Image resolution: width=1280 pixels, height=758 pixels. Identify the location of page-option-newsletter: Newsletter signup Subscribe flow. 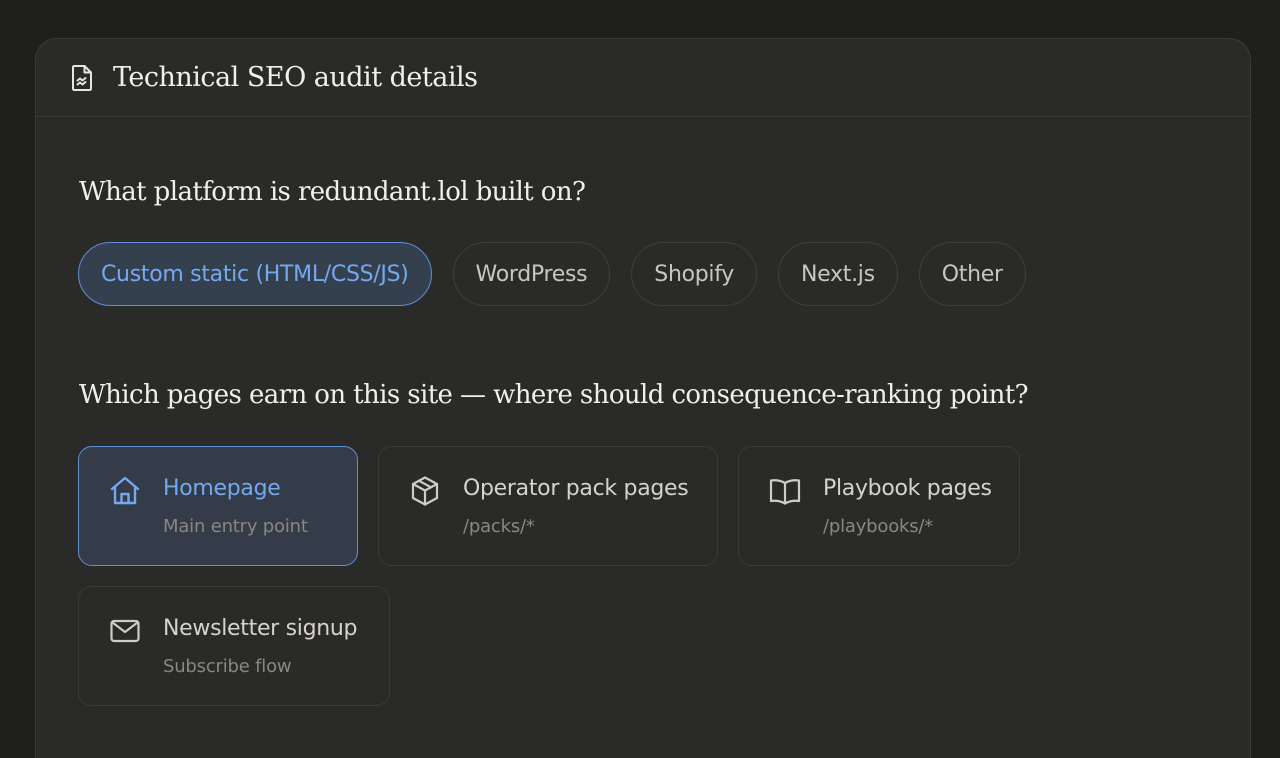
(234, 646).